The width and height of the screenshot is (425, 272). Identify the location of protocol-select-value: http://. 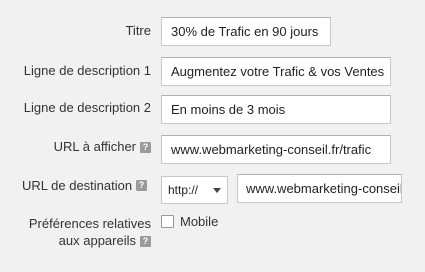
(183, 190).